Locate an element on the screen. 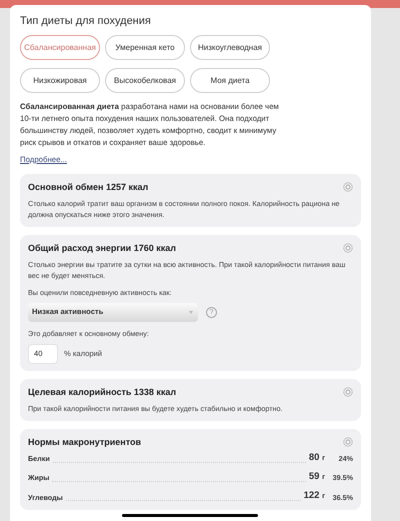  diet-option: Высокобелковая is located at coordinates (145, 80).